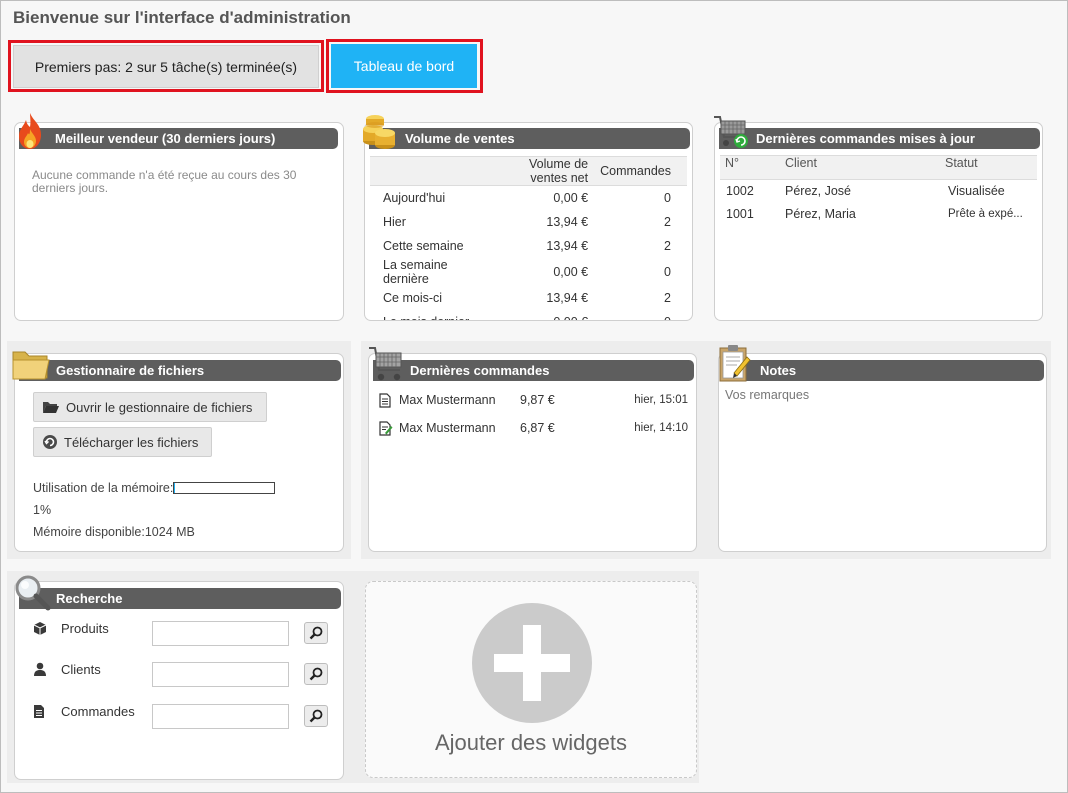 This screenshot has height=793, width=1068. What do you see at coordinates (385, 364) in the screenshot?
I see `shopping-cart-icon` at bounding box center [385, 364].